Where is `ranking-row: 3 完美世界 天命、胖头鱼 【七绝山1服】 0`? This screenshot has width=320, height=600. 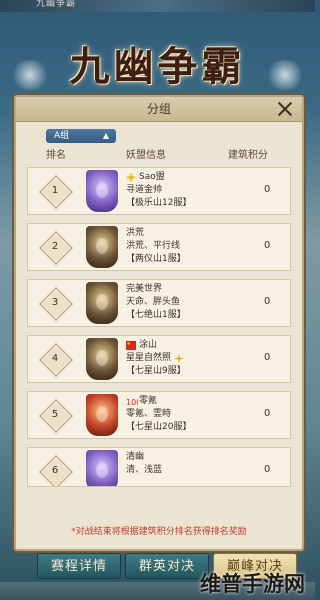 ranking-row: 3 完美世界 天命、胖头鱼 【七绝山1服】 0 is located at coordinates (159, 303).